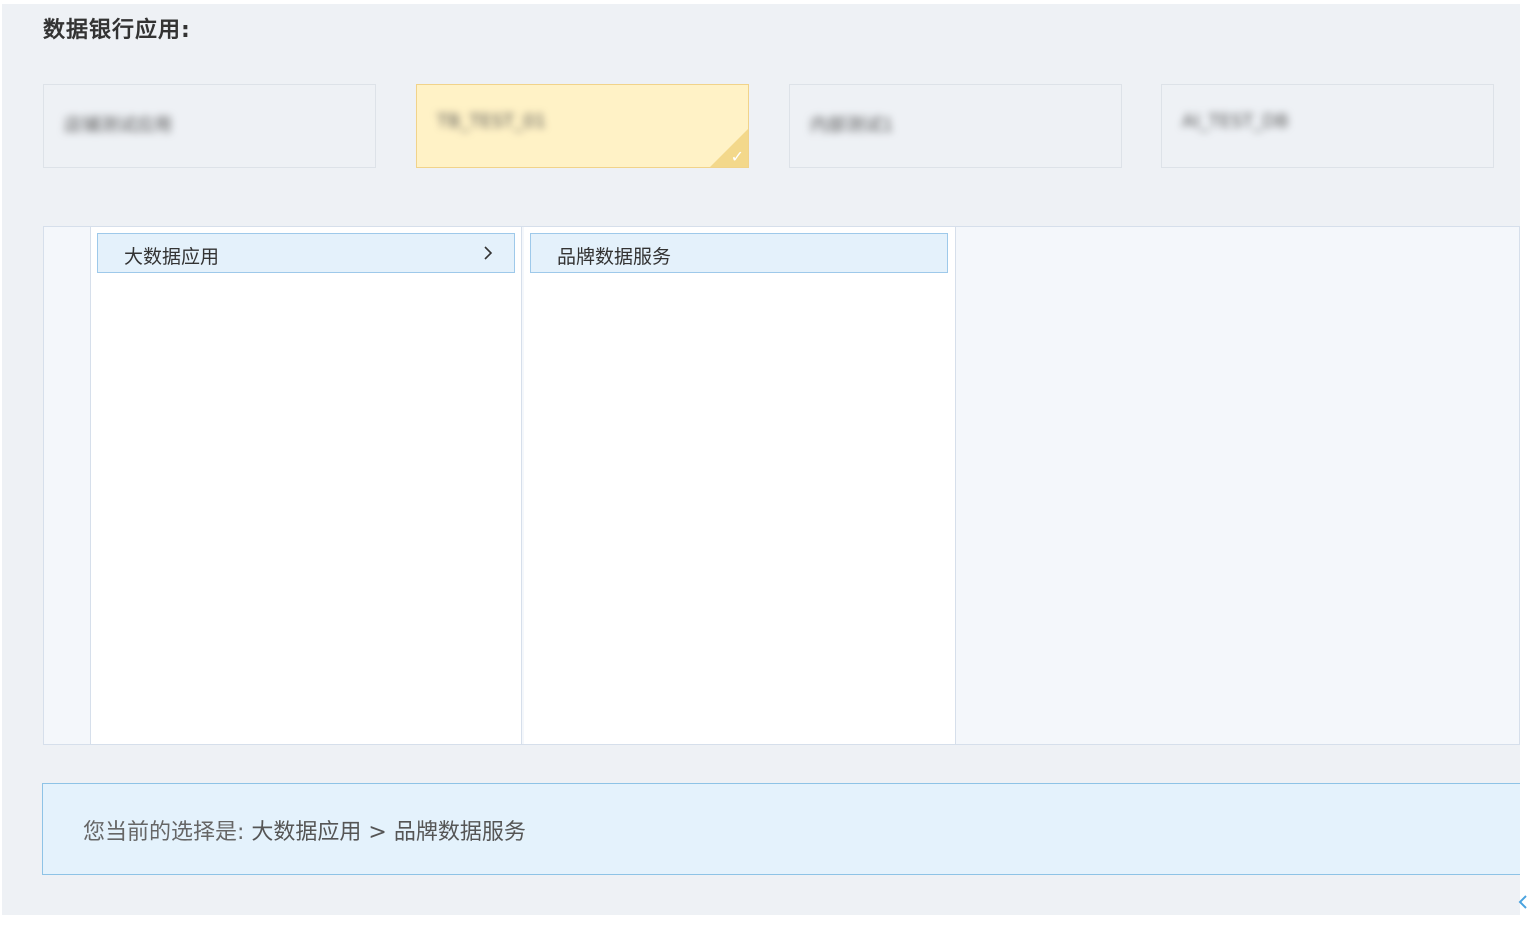  I want to click on summary-prefix: 您当前的选择是:, so click(164, 832).